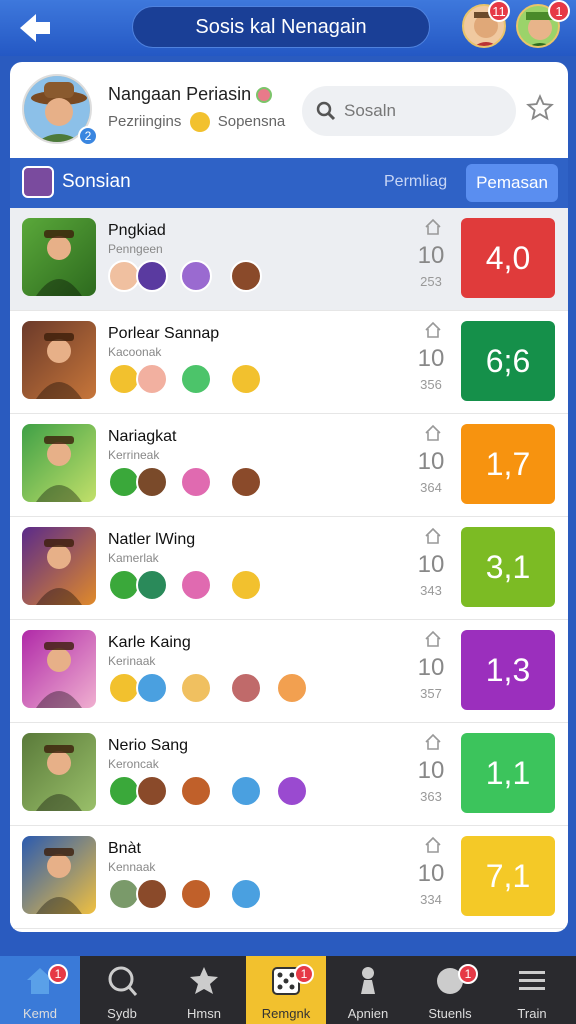  What do you see at coordinates (508, 361) in the screenshot?
I see `score-button: 6;6` at bounding box center [508, 361].